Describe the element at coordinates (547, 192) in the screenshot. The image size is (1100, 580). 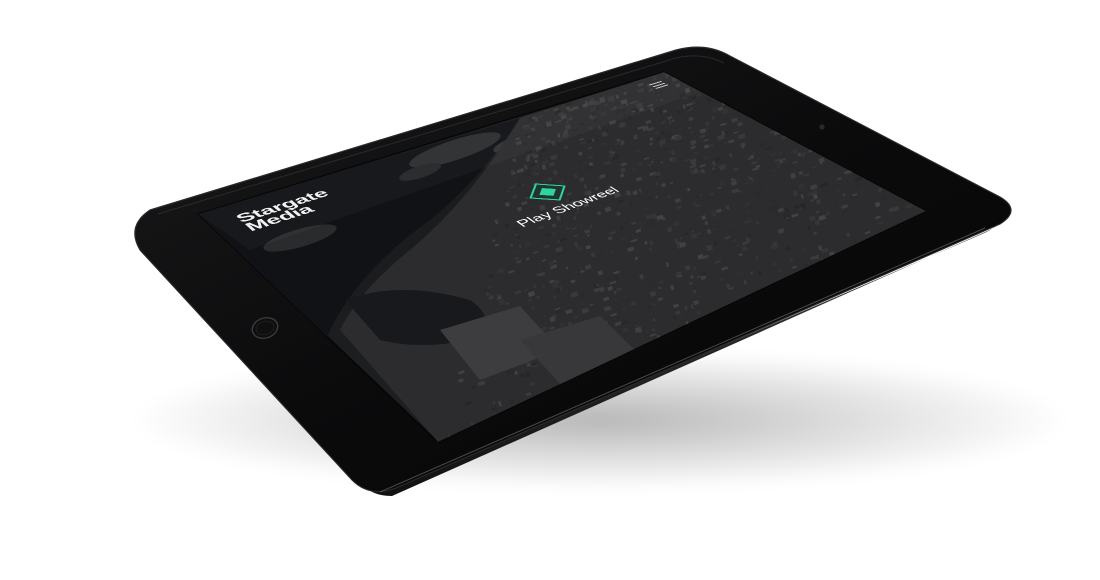
I see `play-diamond-icon` at that location.